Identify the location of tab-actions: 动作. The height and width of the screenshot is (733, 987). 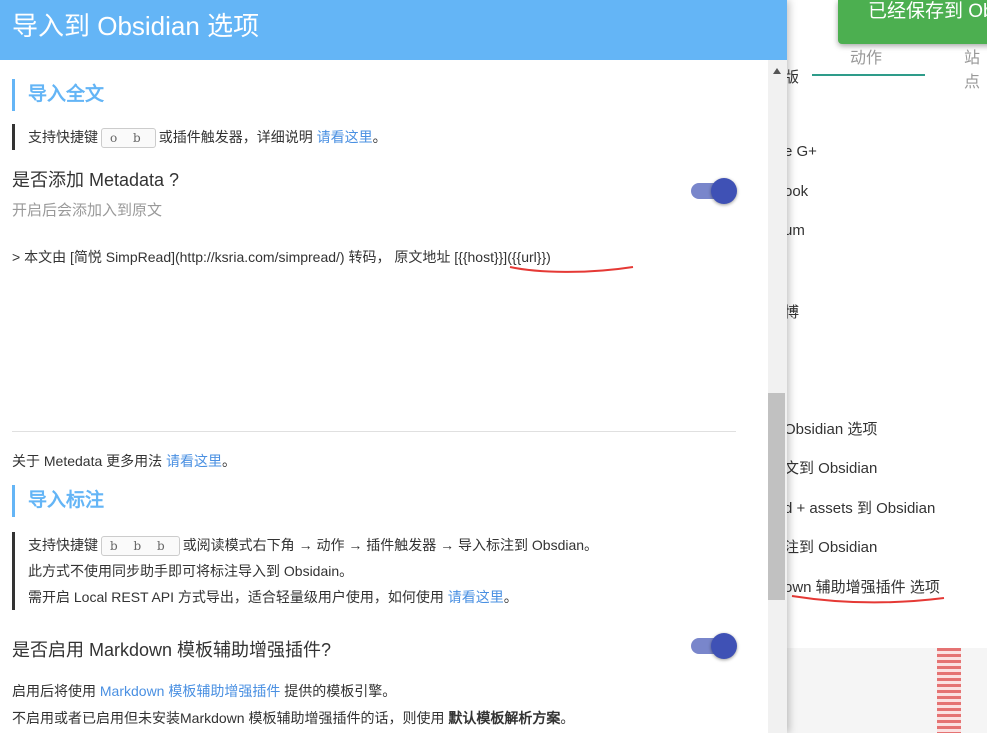
(866, 56).